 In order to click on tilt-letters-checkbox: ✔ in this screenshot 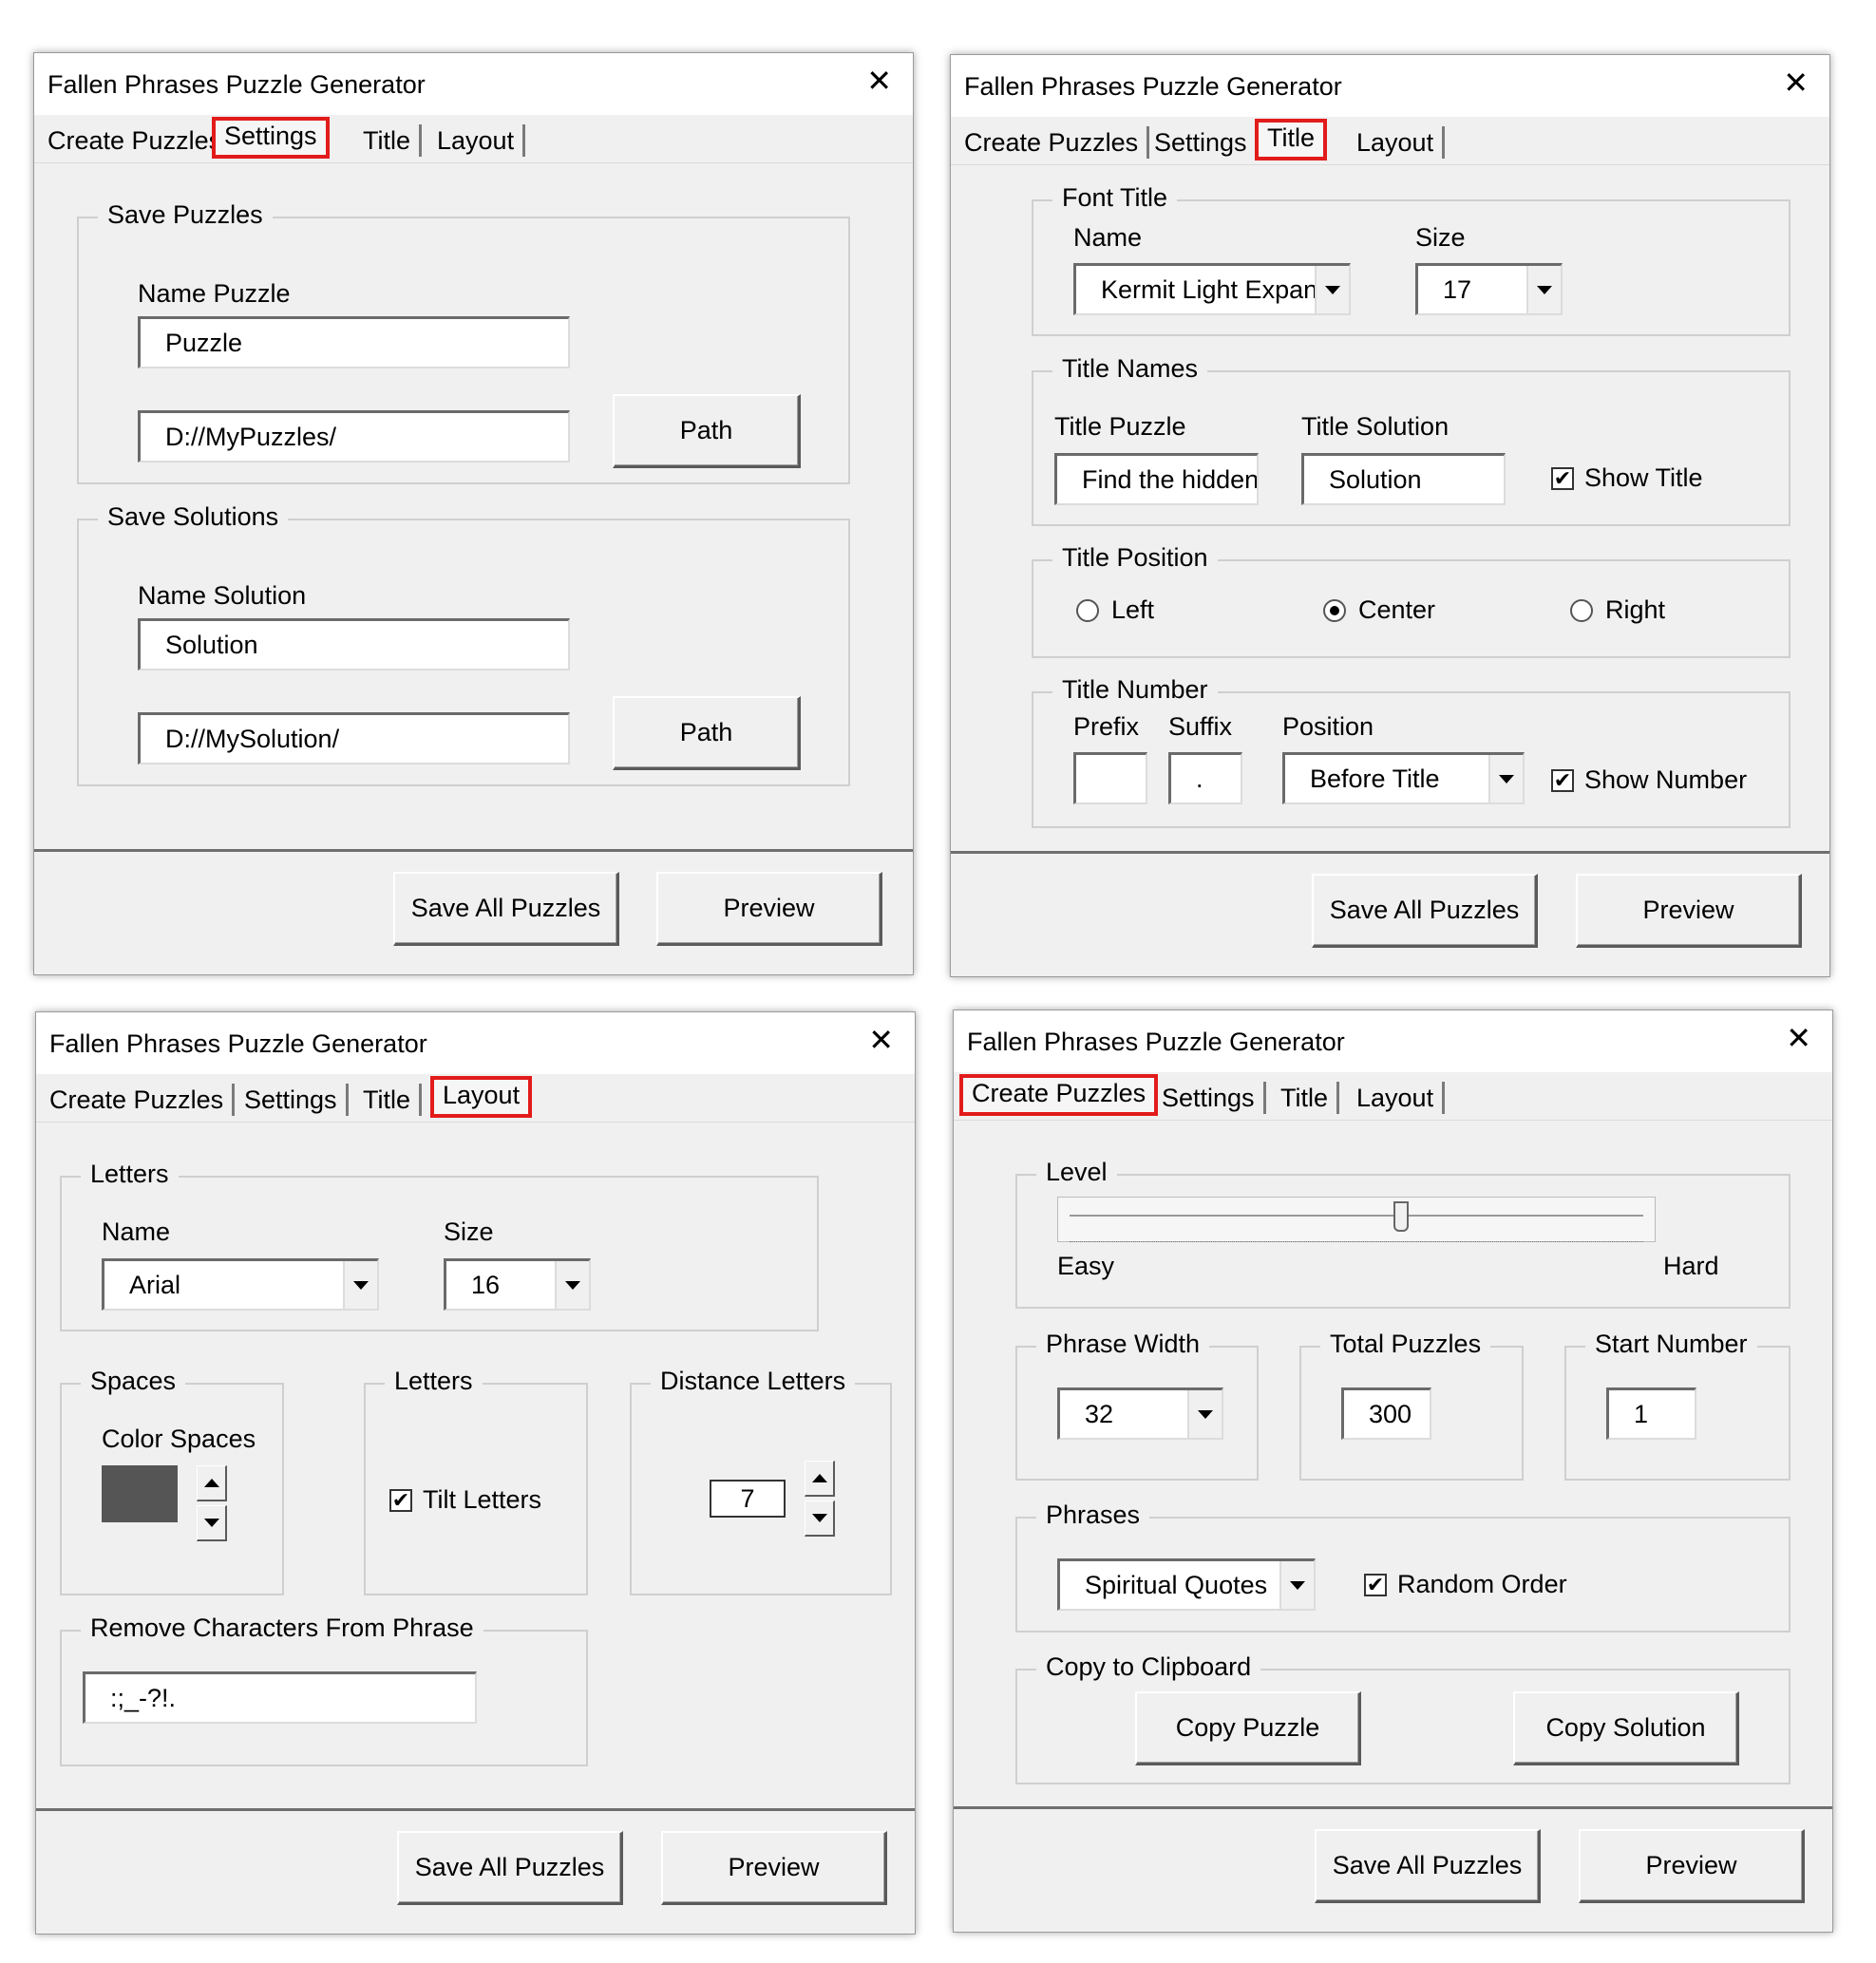, I will do `click(401, 1501)`.